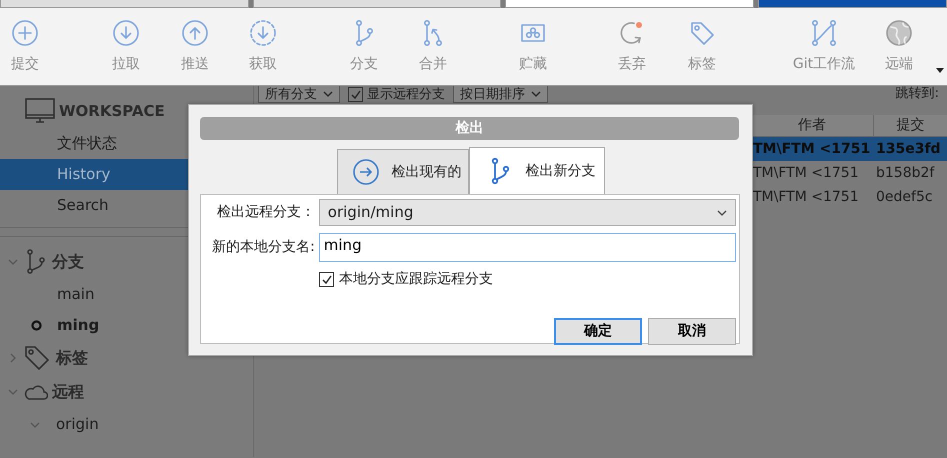 This screenshot has width=947, height=458. Describe the element at coordinates (536, 170) in the screenshot. I see `dialog-tab: 检出新分支` at that location.